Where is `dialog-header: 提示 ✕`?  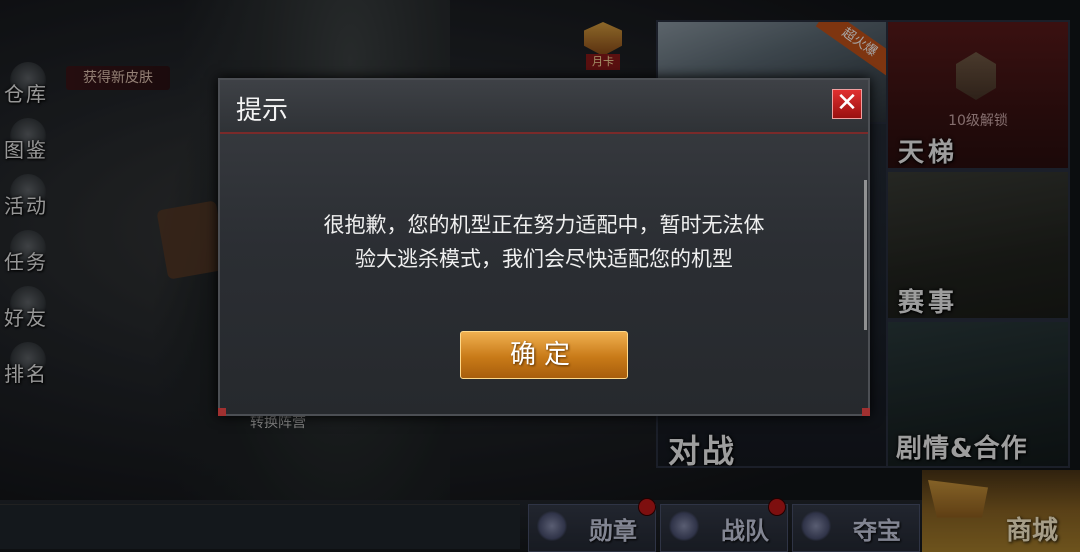 dialog-header: 提示 ✕ is located at coordinates (544, 107).